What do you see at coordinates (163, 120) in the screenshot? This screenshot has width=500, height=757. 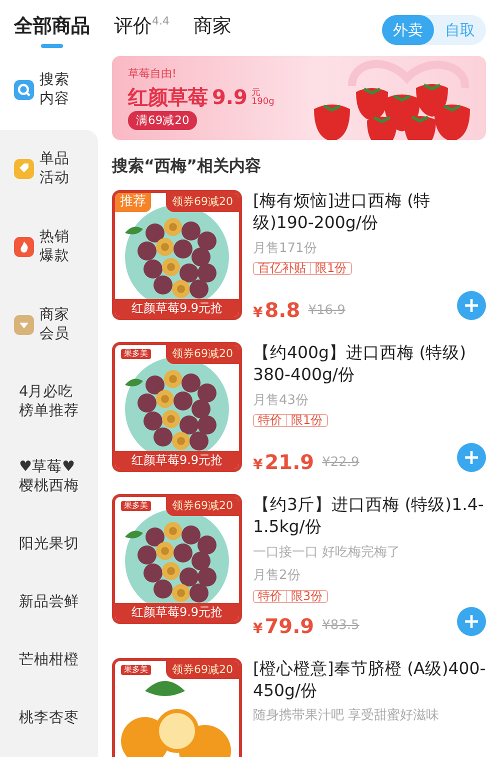 I see `banner-coupon: 满69减20` at bounding box center [163, 120].